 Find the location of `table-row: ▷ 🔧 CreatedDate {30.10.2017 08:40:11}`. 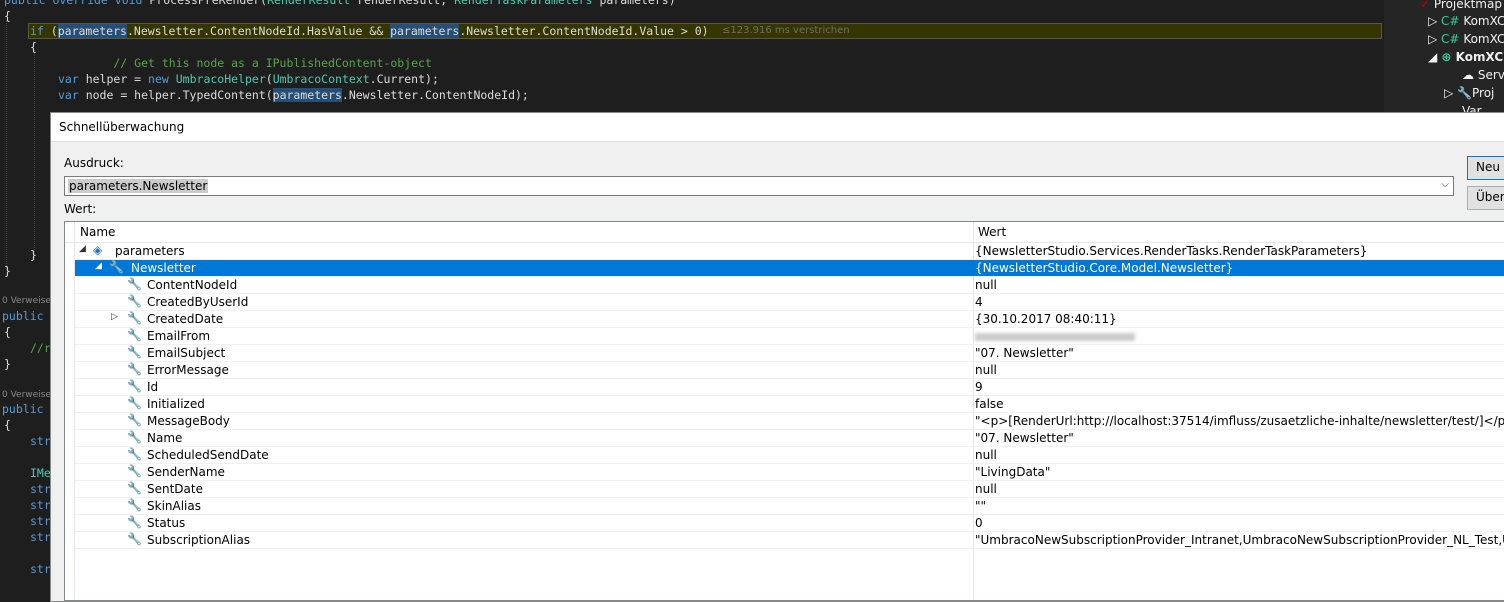

table-row: ▷ 🔧 CreatedDate {30.10.2017 08:40:11} is located at coordinates (789, 319).